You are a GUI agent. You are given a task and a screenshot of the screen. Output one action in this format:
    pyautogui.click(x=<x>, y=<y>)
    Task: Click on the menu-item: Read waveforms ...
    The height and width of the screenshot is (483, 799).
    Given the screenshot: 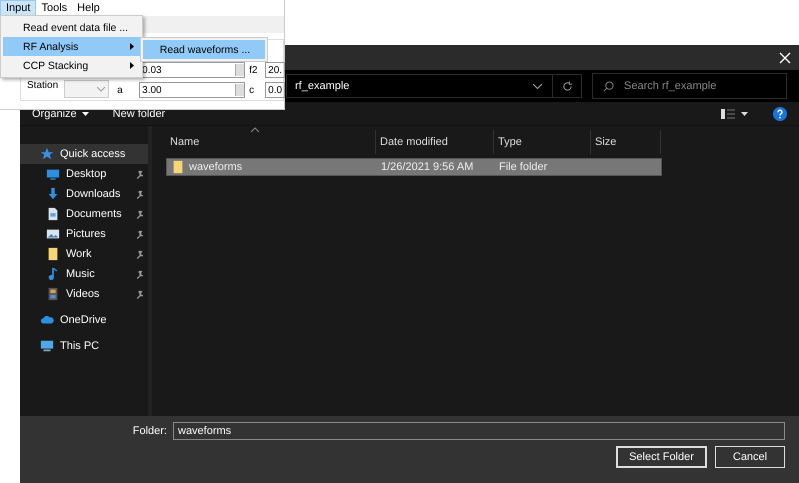 What is the action you would take?
    pyautogui.click(x=204, y=49)
    